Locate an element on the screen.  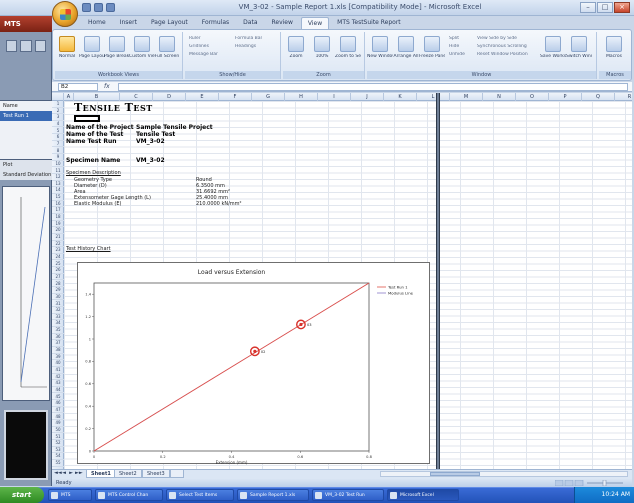
row-header: 6 is located at coordinates (58, 137).